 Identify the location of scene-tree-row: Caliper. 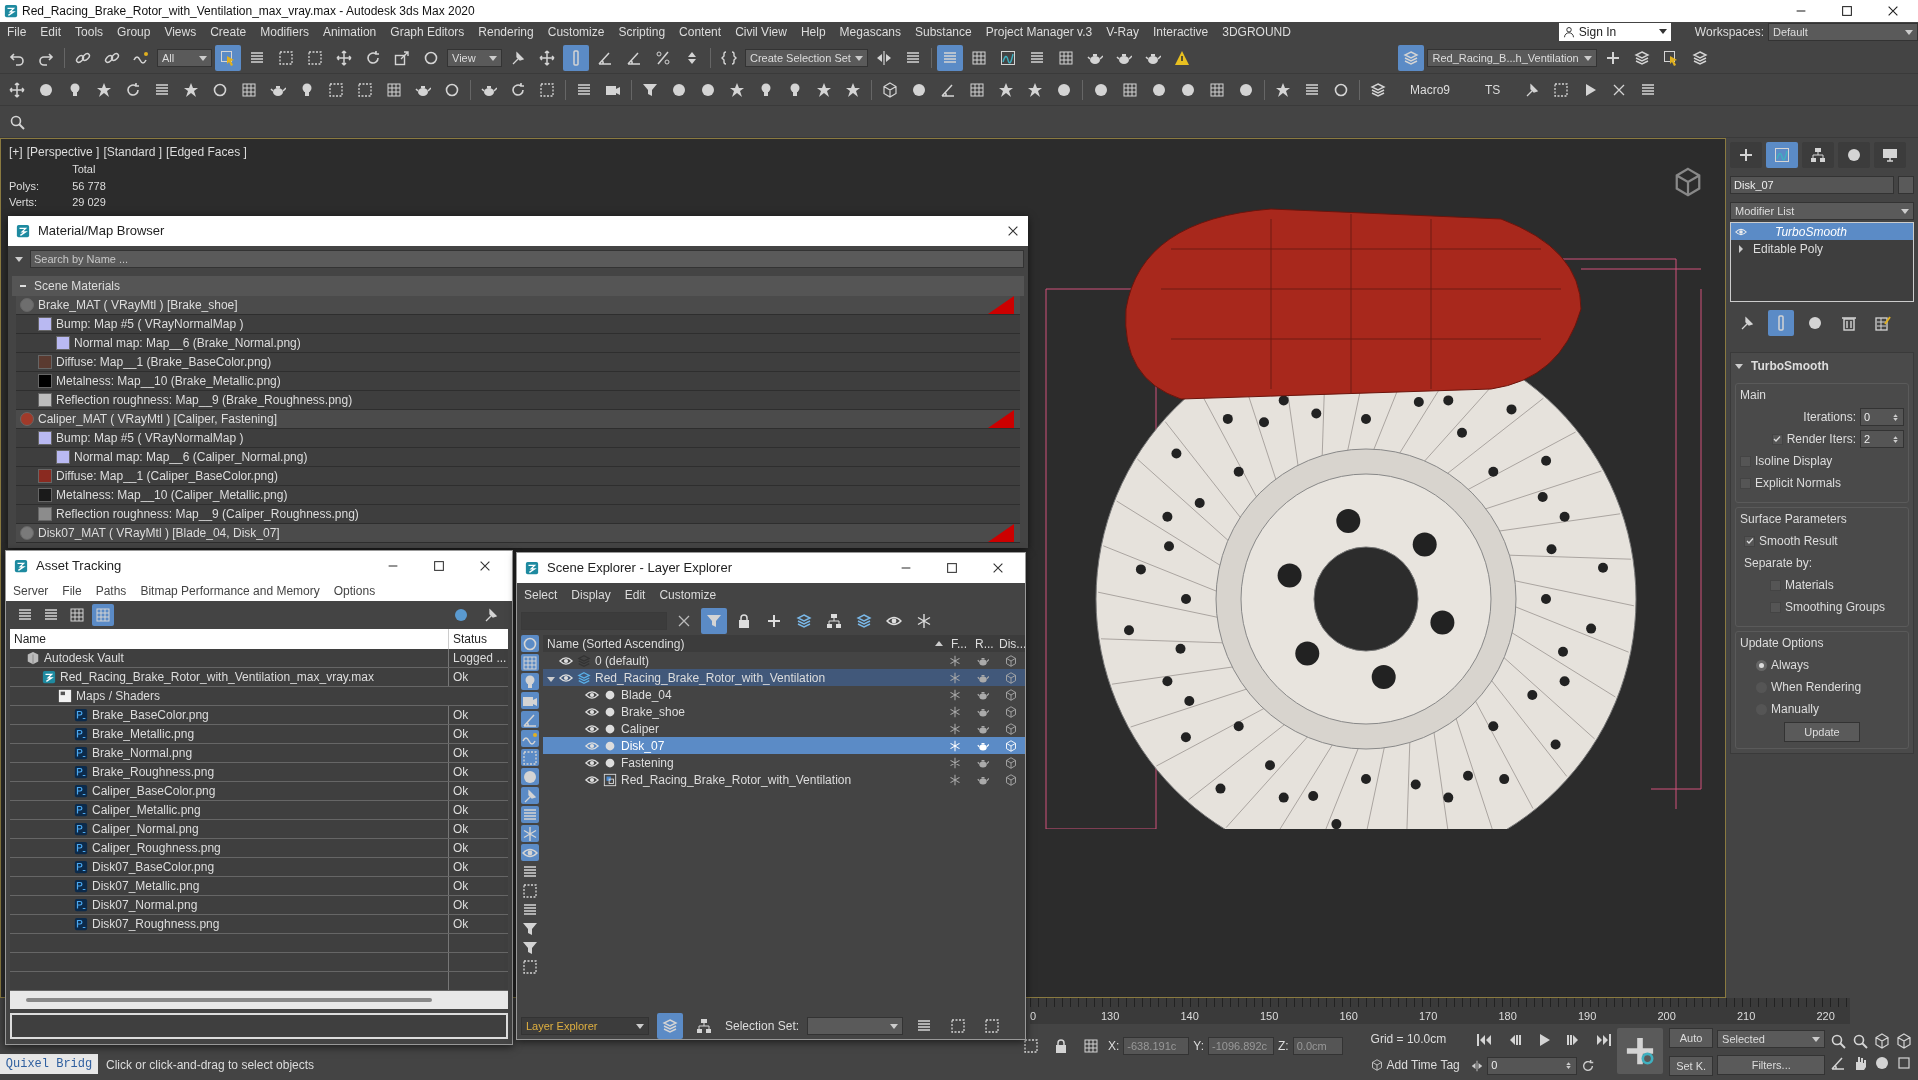
(784, 728).